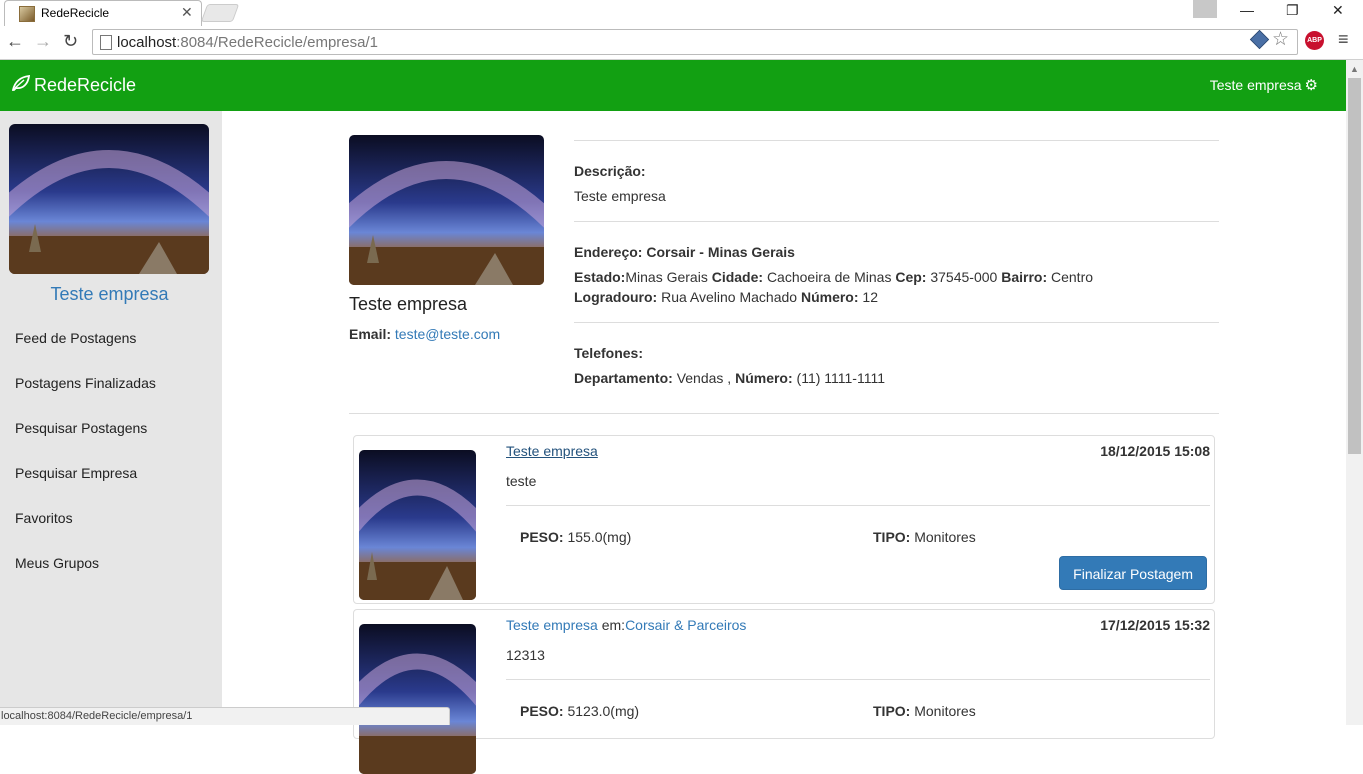 This screenshot has height=774, width=1363. What do you see at coordinates (225, 716) in the screenshot?
I see `status-bar: localhost:8084/RedeRecicle/empresa/1` at bounding box center [225, 716].